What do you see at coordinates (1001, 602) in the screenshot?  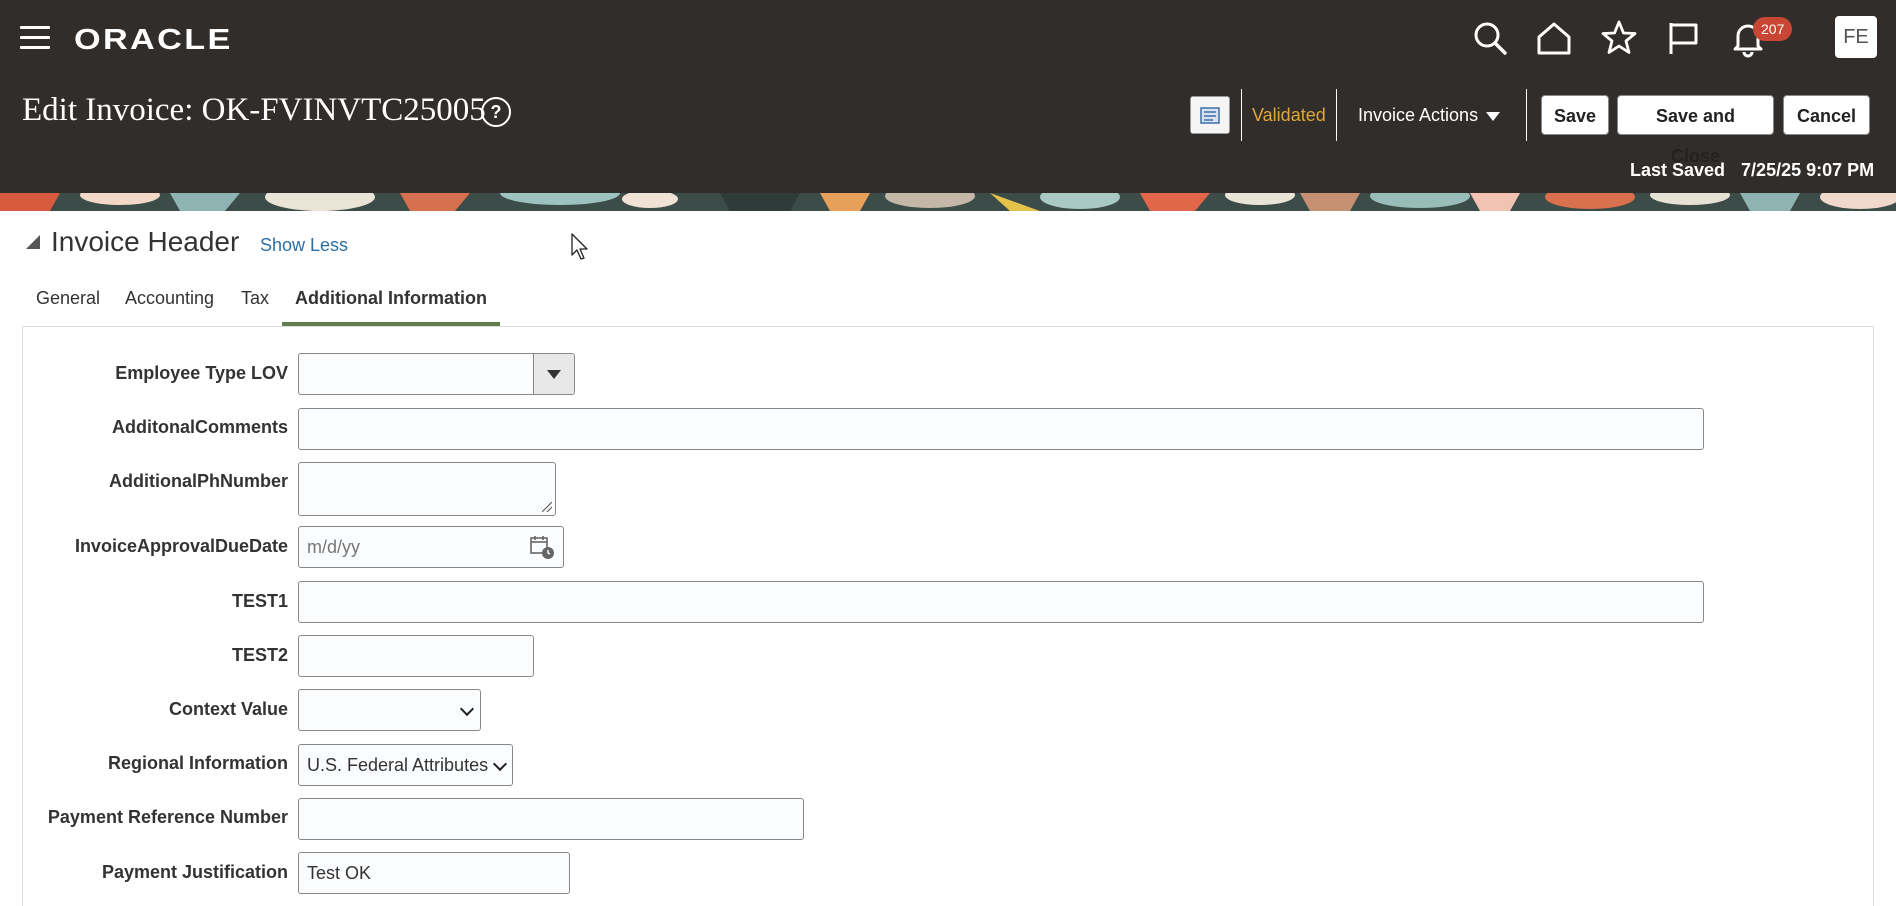 I see `test1-input` at bounding box center [1001, 602].